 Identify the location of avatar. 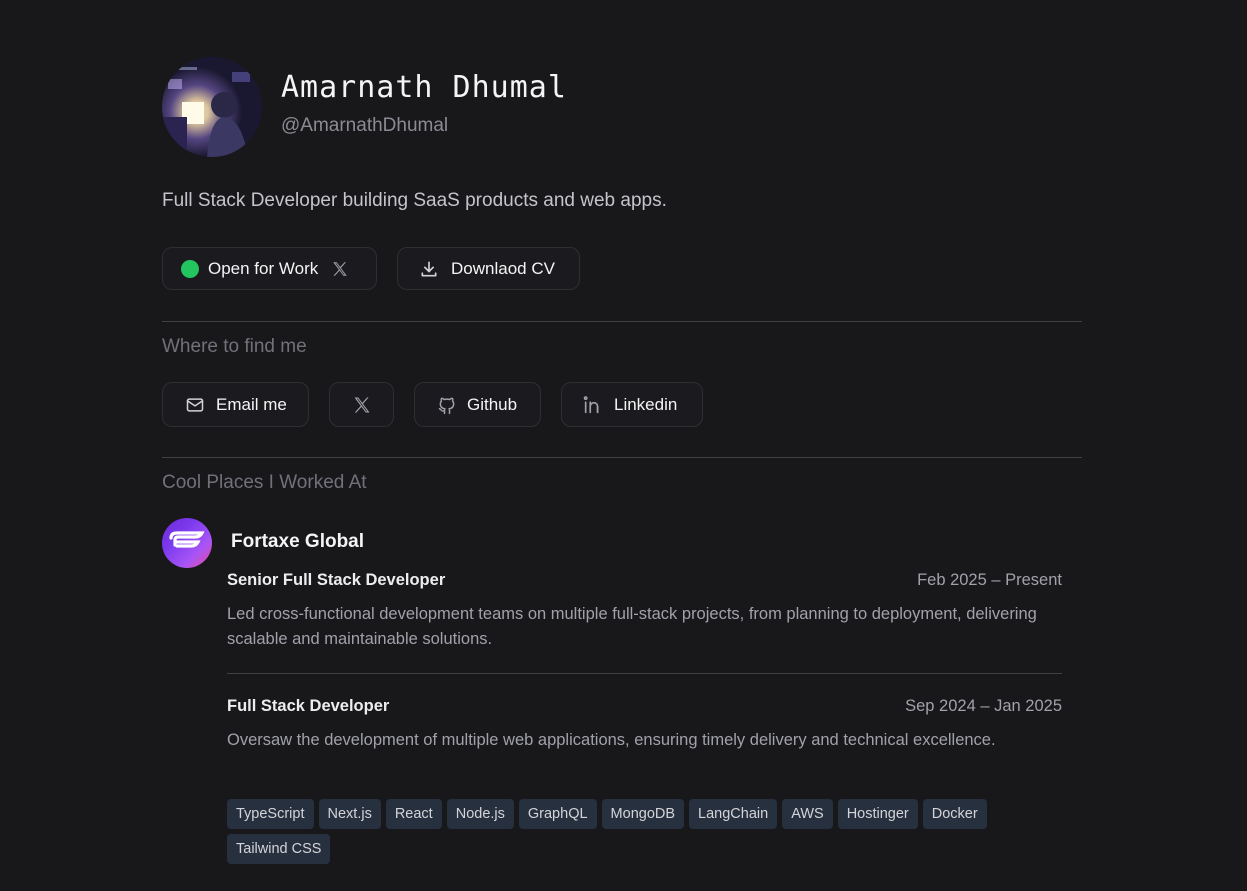
(212, 107).